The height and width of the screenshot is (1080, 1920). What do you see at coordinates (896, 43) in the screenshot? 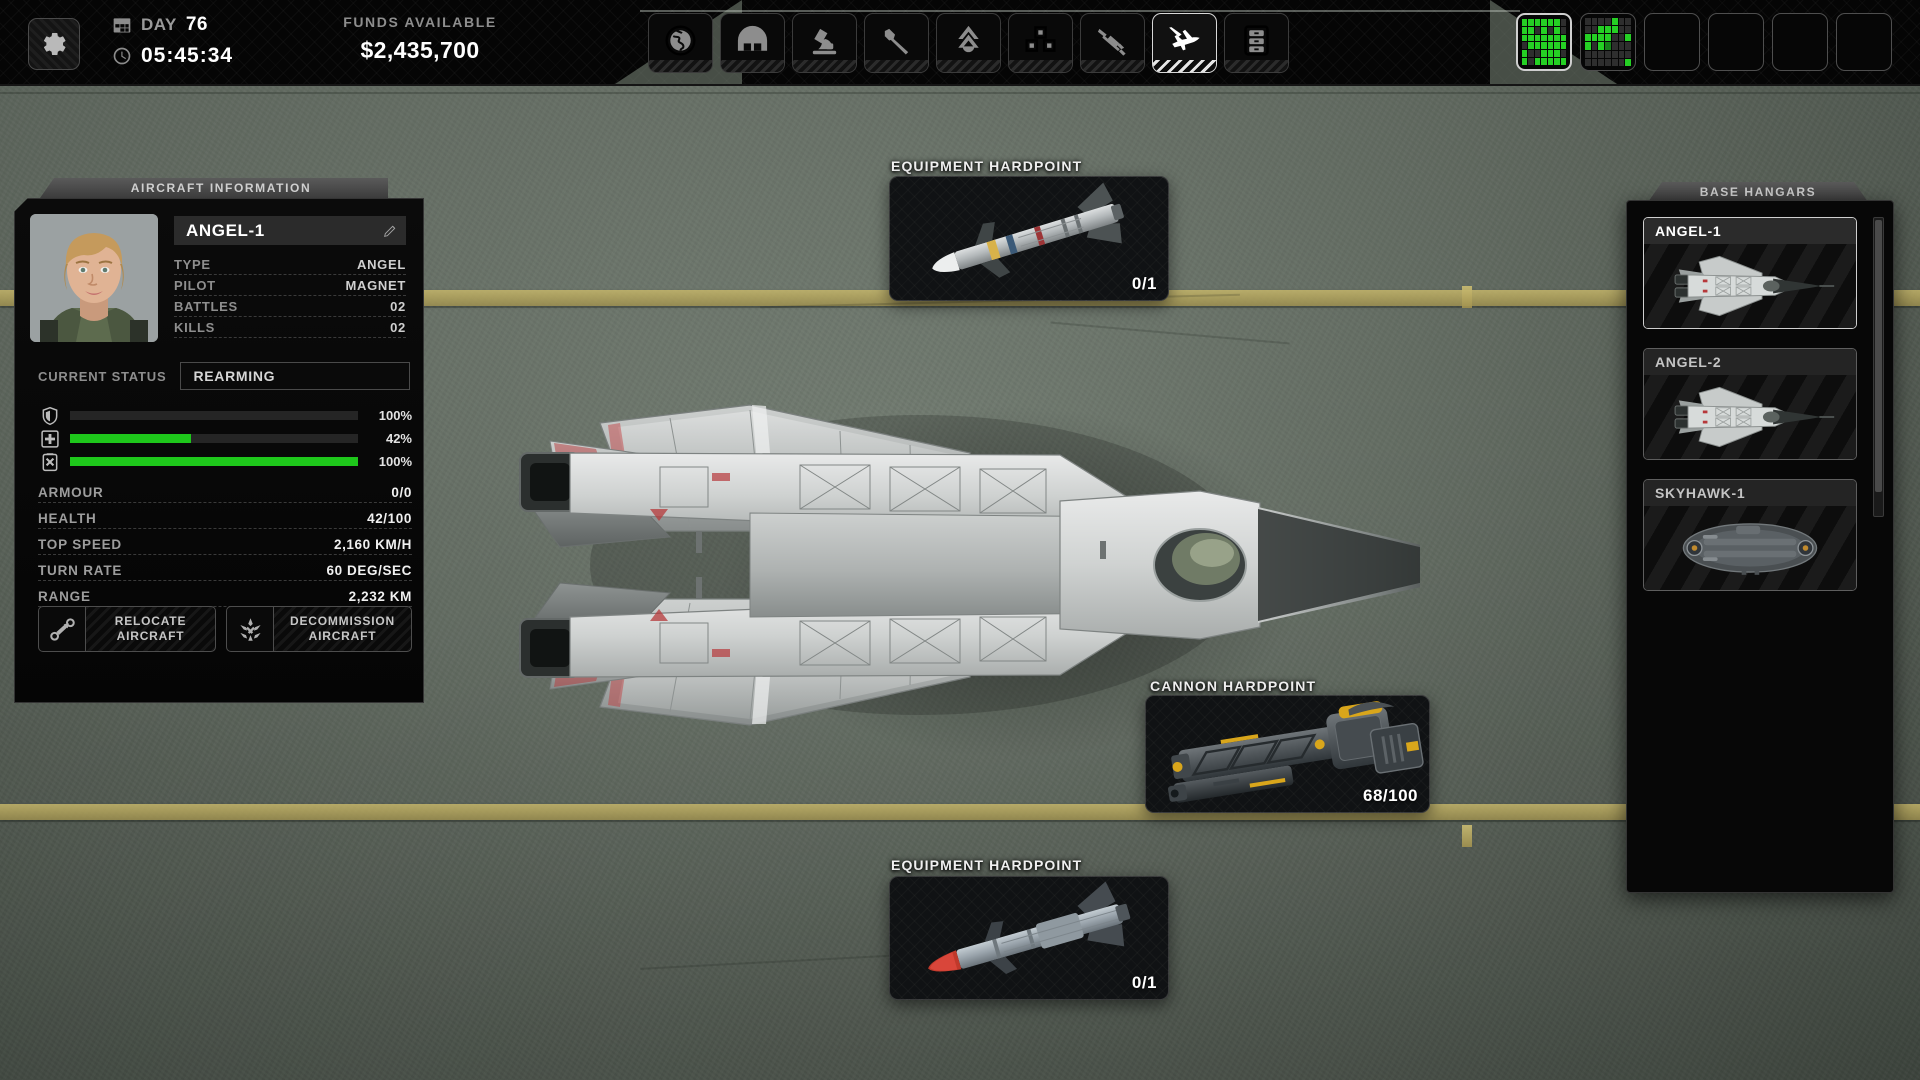
I see `nav-button-engineering` at bounding box center [896, 43].